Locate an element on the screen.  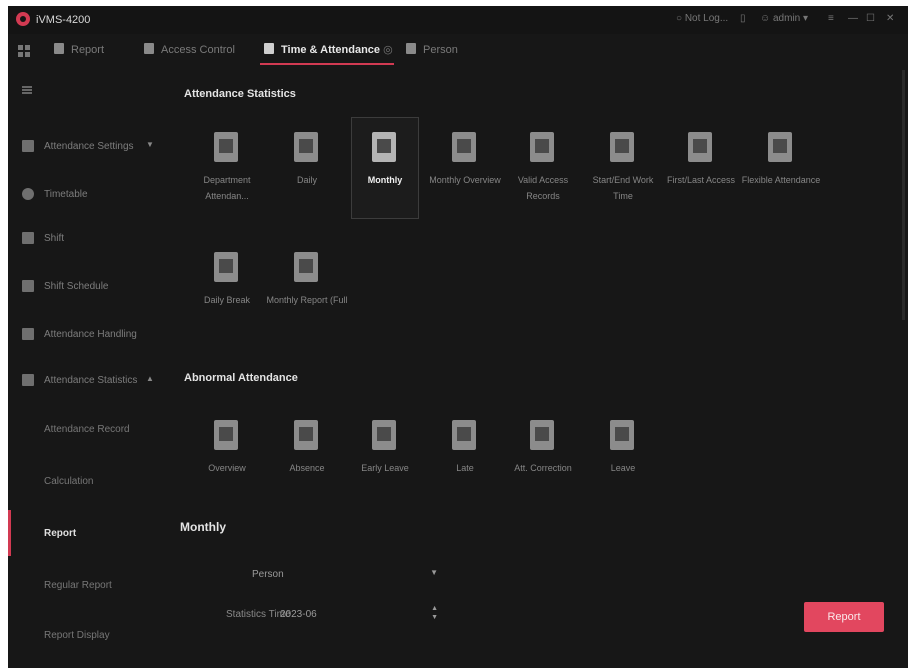
tile-label: First/Last Access is located at coordinates (701, 180).